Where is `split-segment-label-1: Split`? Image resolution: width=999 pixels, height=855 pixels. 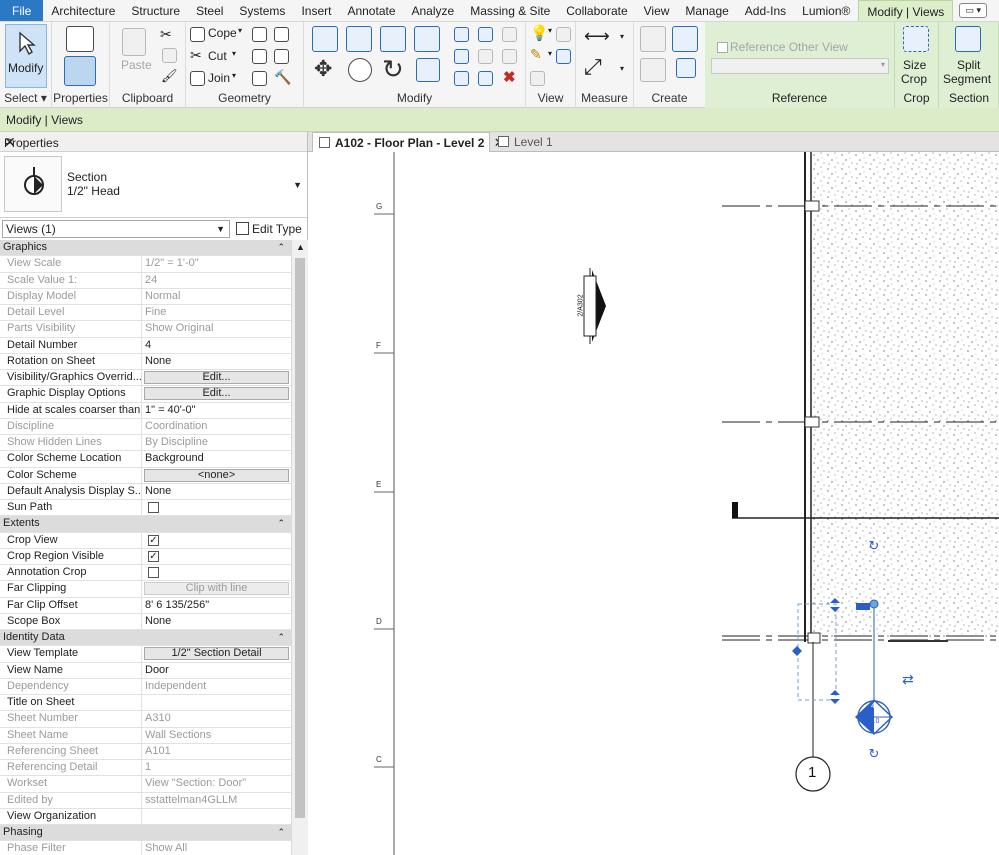 split-segment-label-1: Split is located at coordinates (968, 65).